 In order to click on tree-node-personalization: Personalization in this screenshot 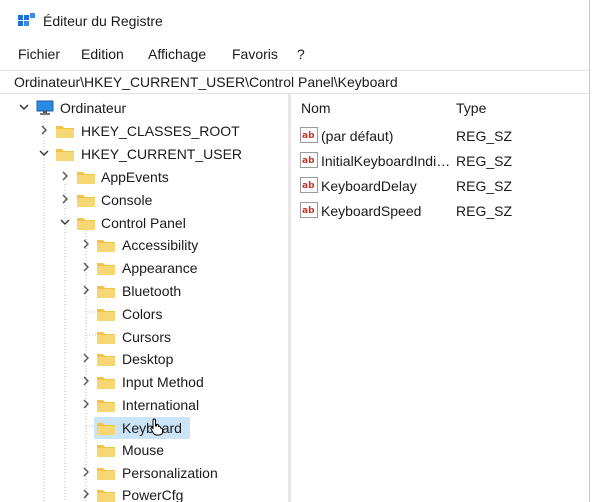, I will do `click(144, 473)`.